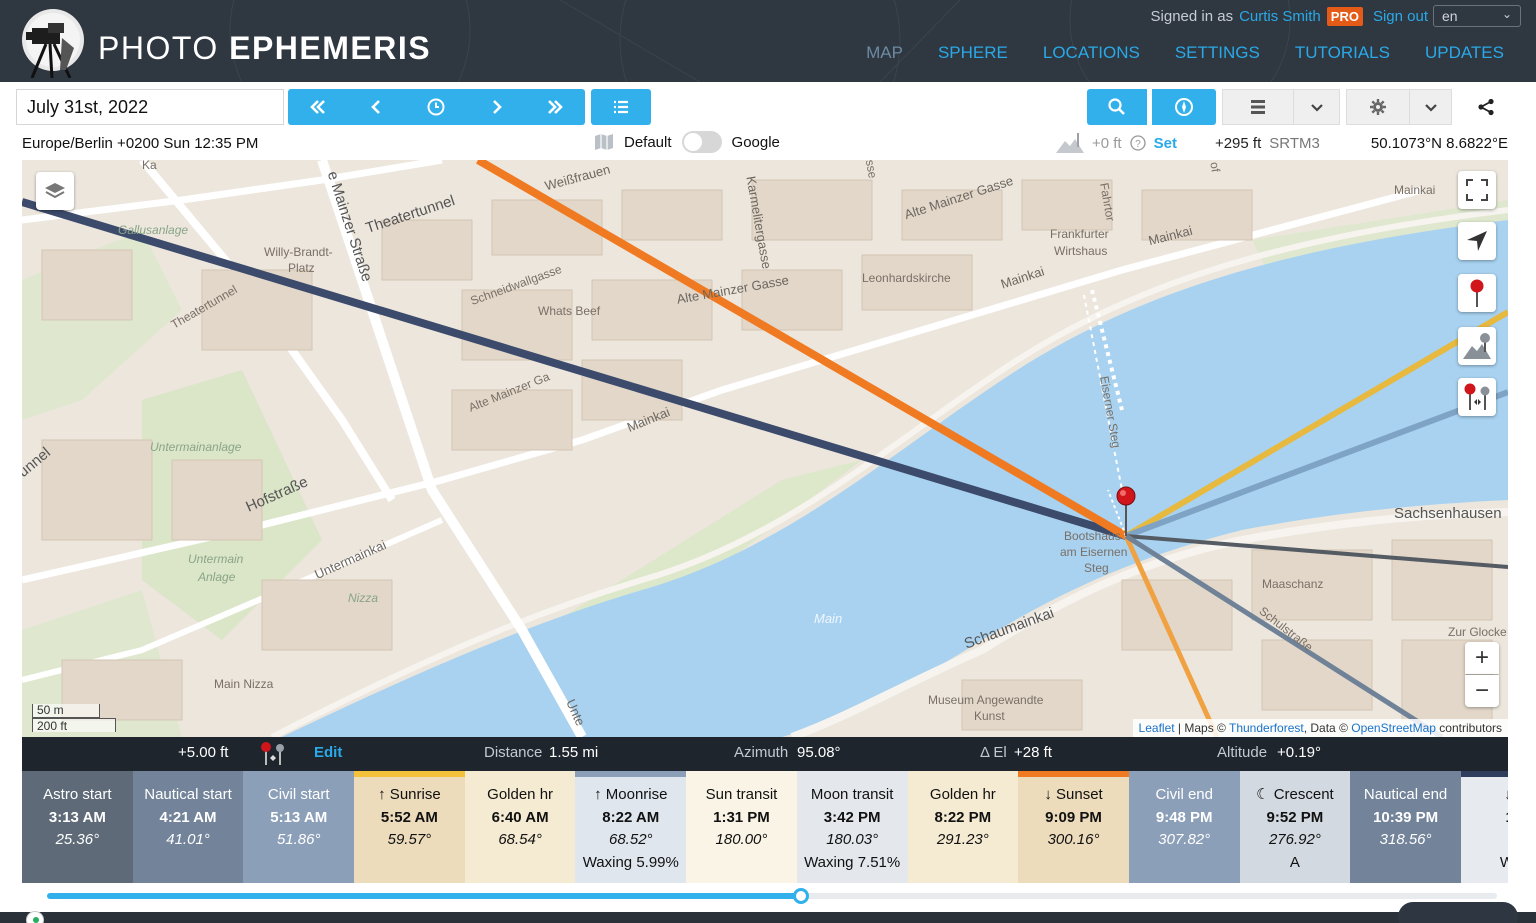 This screenshot has width=1536, height=923. Describe the element at coordinates (1188, 143) in the screenshot. I see `elevation-info: +0 ft ? Set +295 ft SRTM3` at that location.